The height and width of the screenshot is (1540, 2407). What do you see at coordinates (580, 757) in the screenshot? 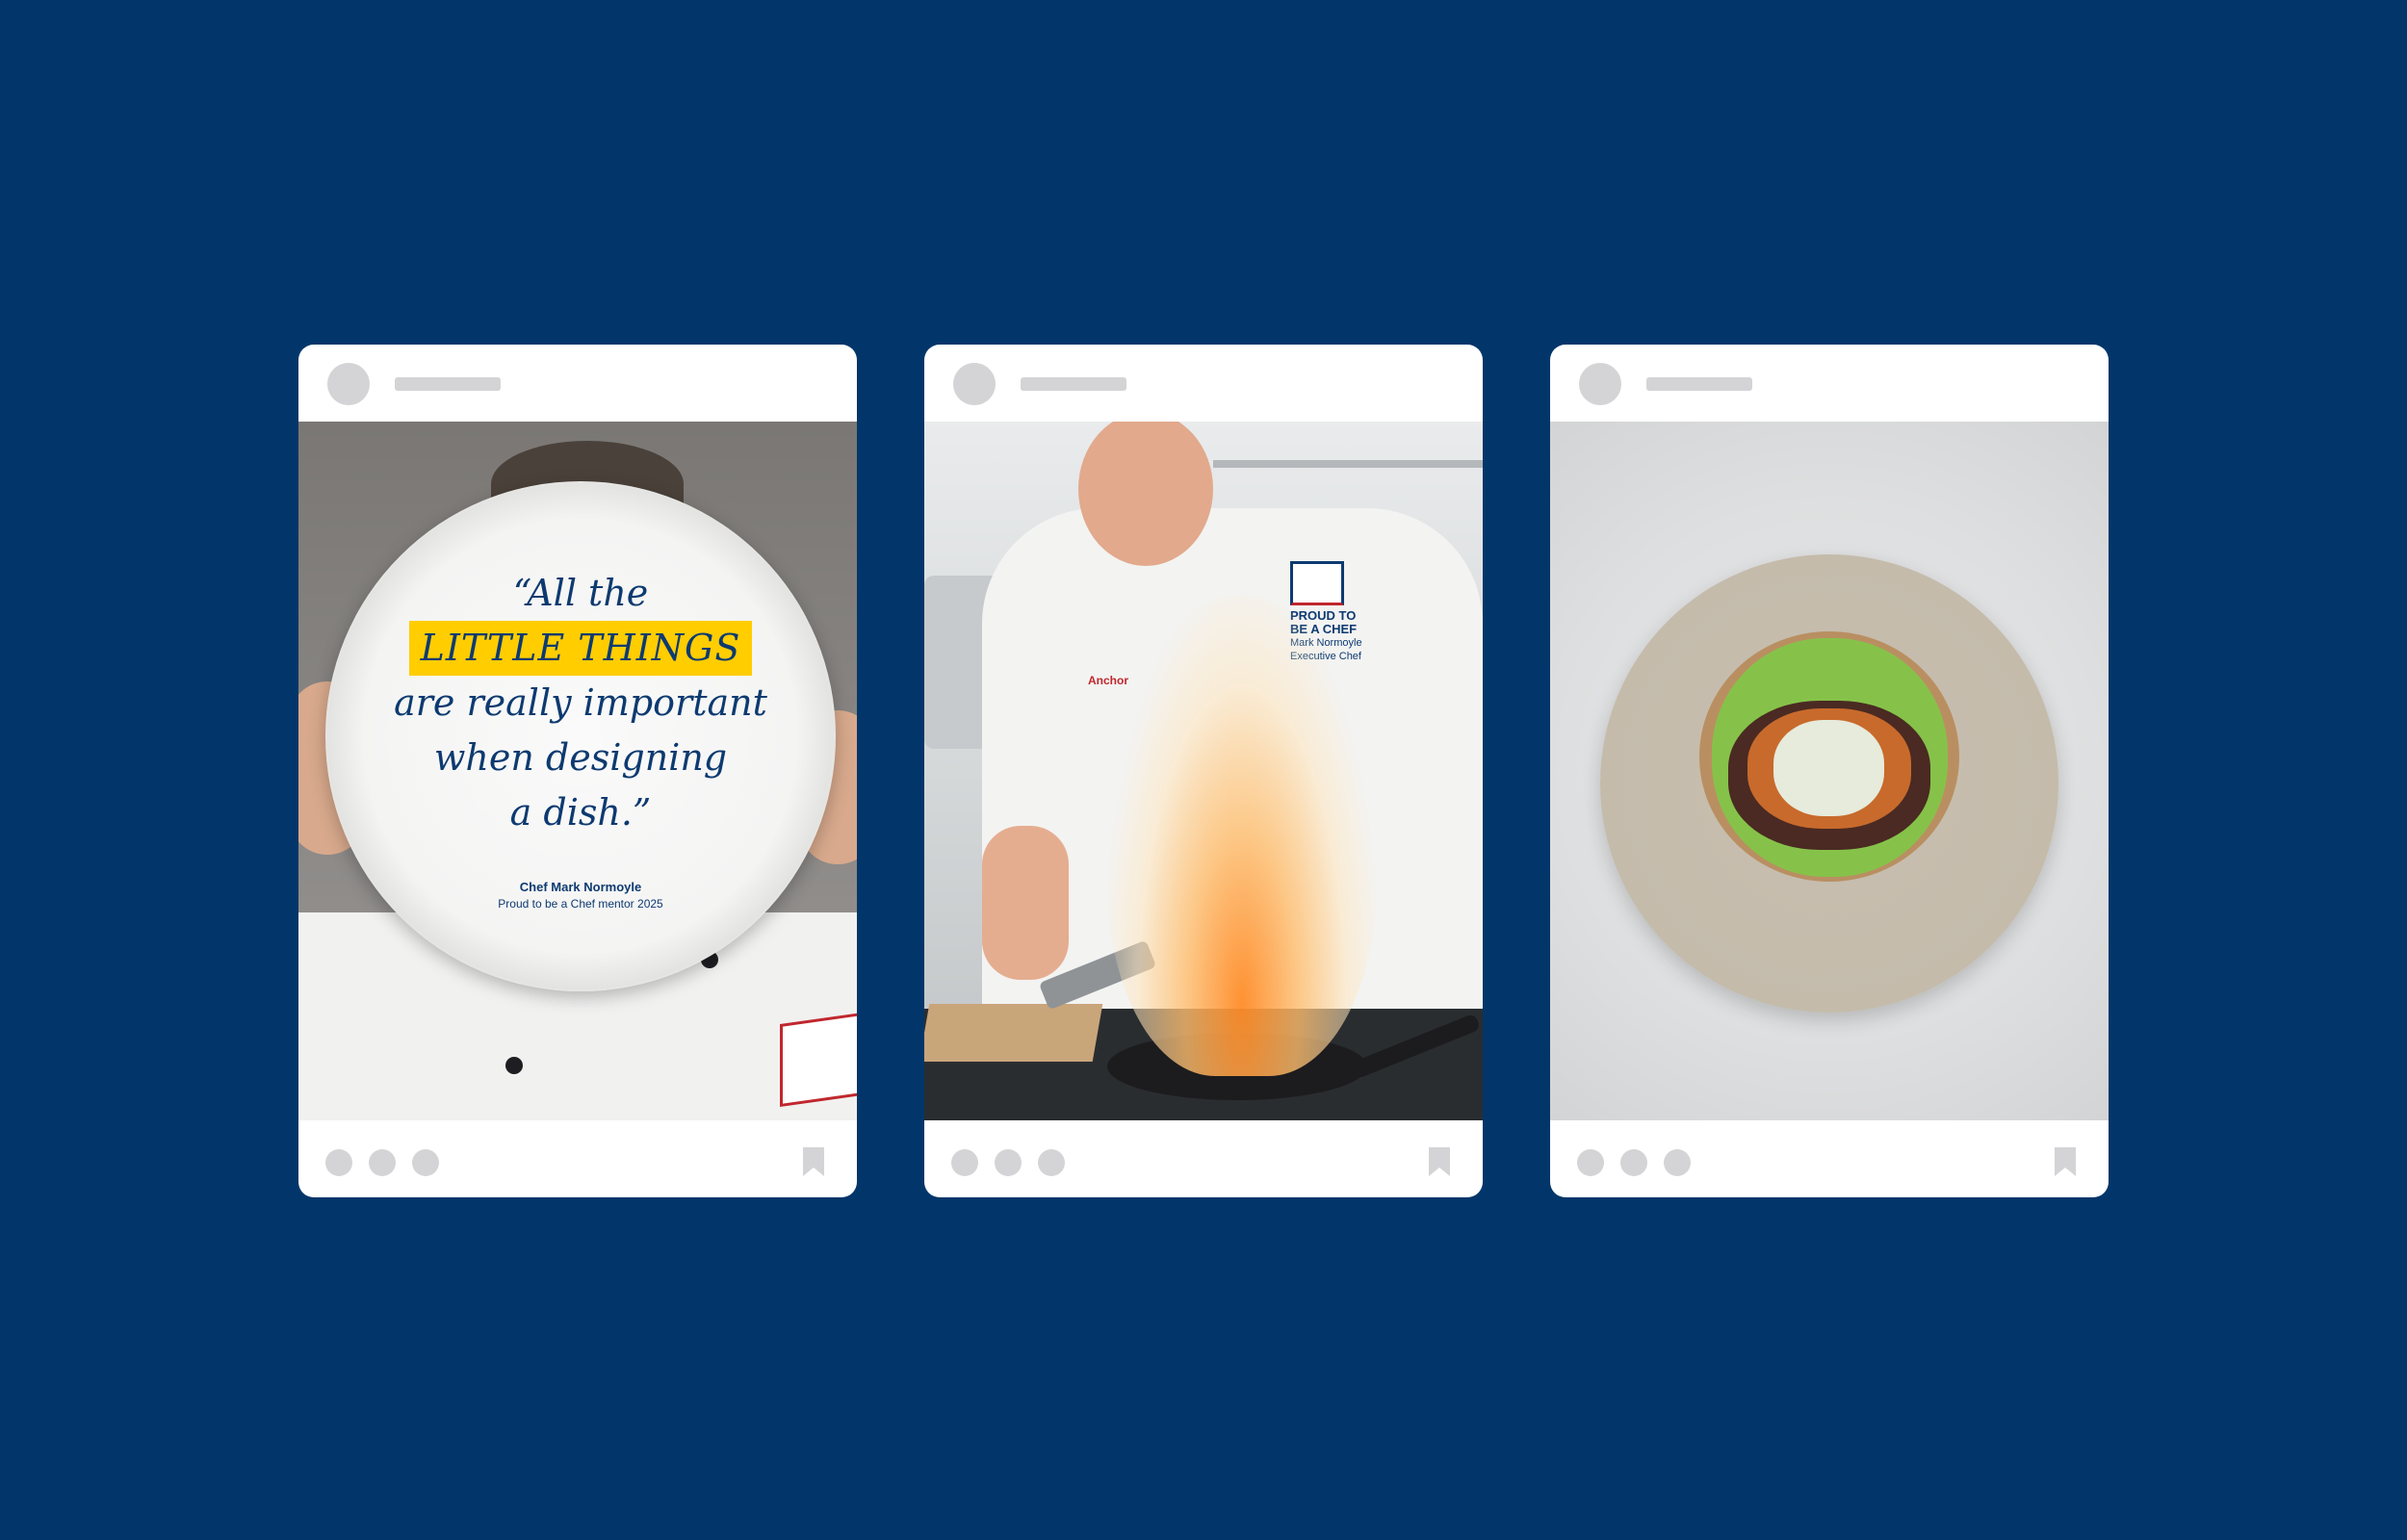
I see `quote-line-4: when designing` at bounding box center [580, 757].